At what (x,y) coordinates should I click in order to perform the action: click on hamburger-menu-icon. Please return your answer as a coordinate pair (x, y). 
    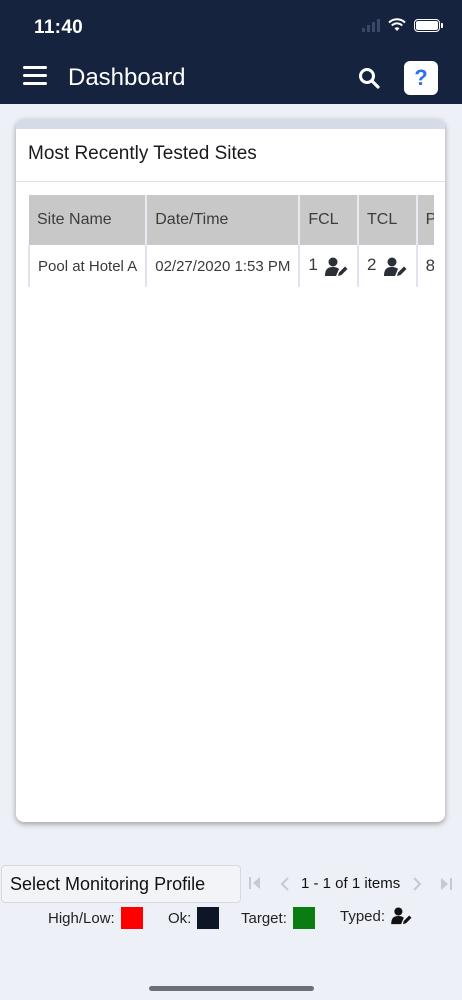
    Looking at the image, I should click on (35, 76).